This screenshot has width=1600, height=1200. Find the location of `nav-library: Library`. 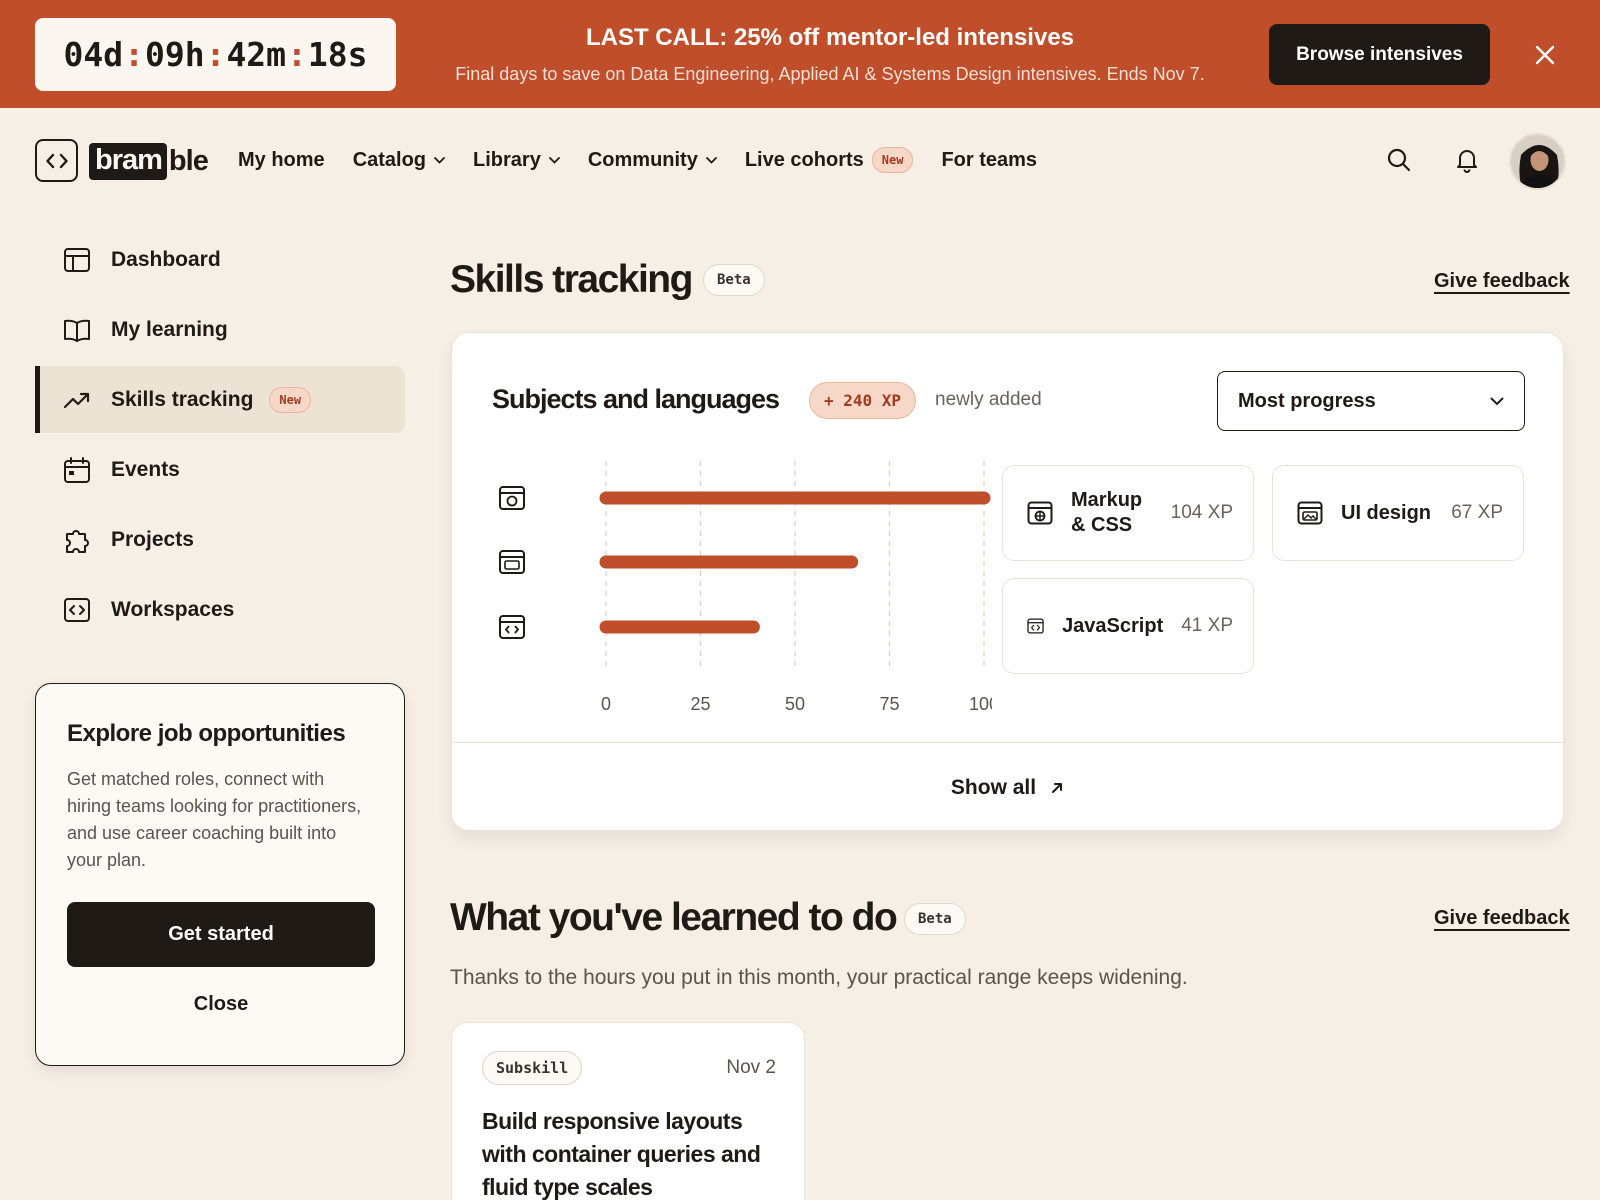

nav-library: Library is located at coordinates (516, 160).